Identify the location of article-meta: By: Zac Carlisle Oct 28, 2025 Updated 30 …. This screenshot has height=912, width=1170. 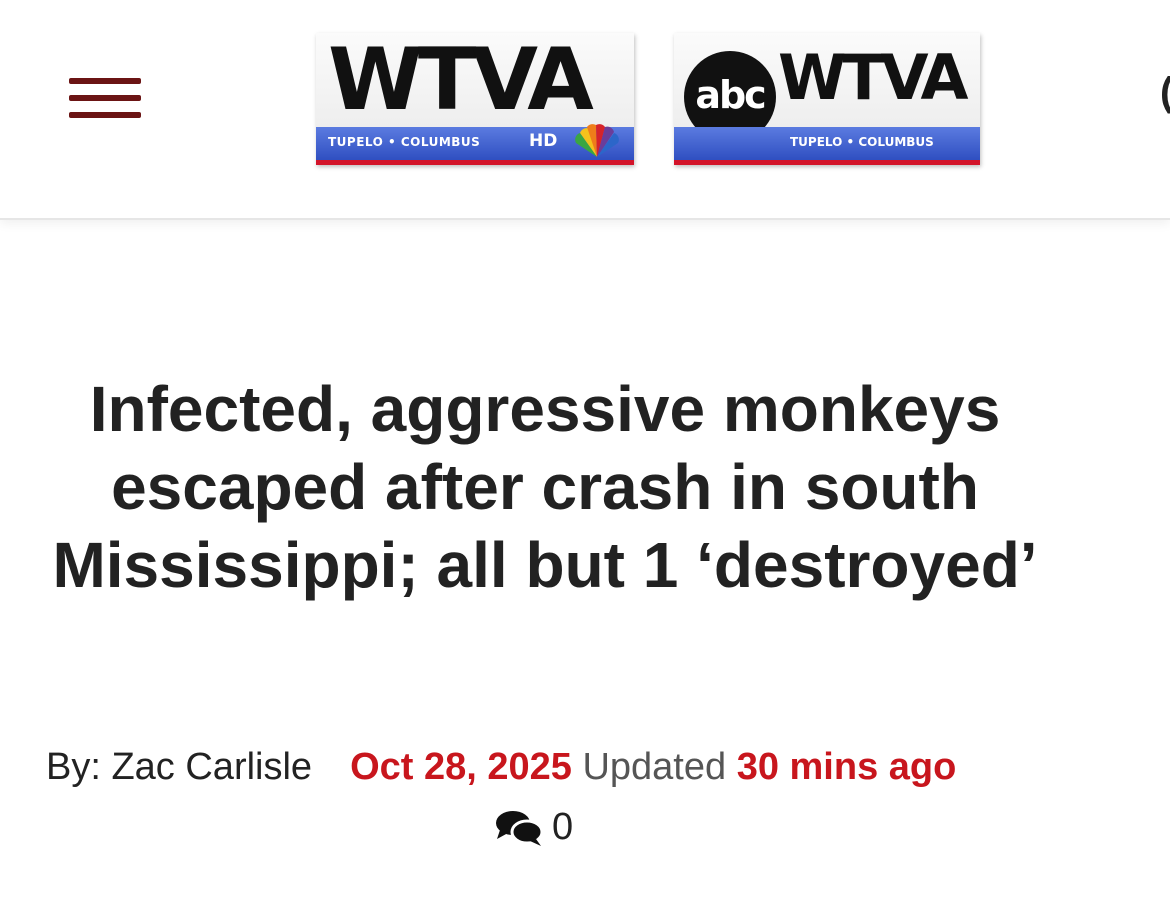
(576, 767).